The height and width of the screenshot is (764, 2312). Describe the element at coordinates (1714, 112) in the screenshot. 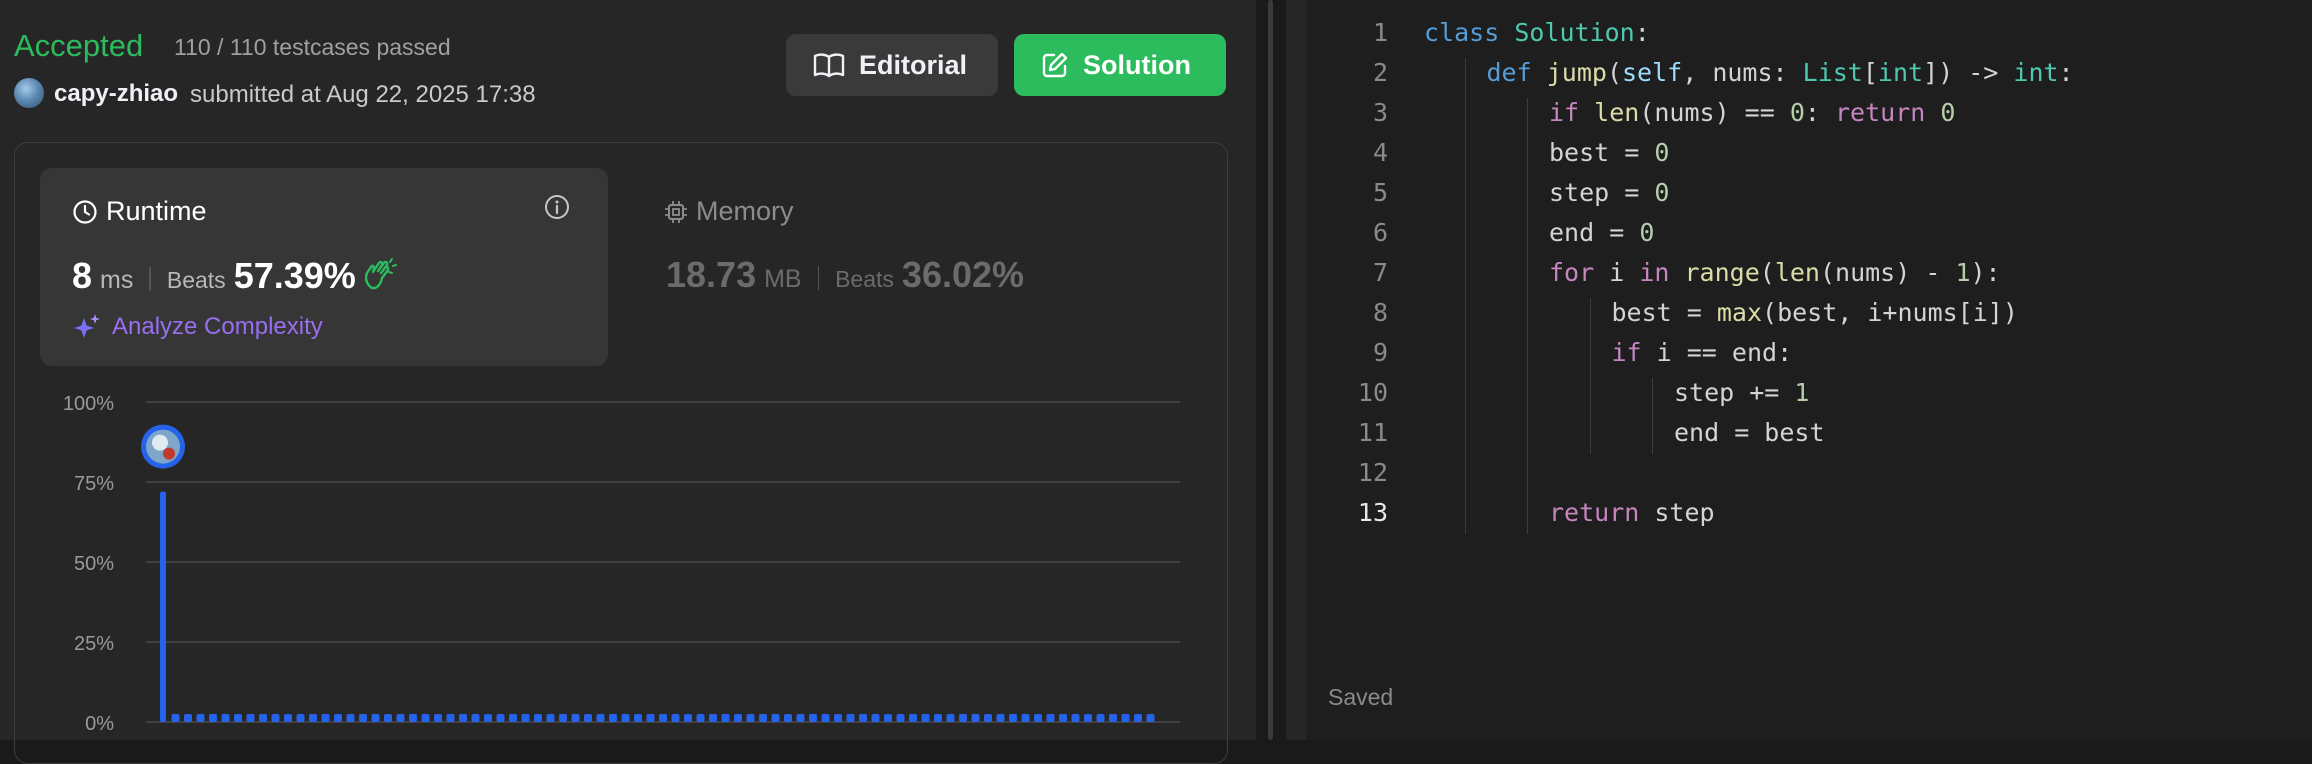

I see `code-token: (nums) ==` at that location.